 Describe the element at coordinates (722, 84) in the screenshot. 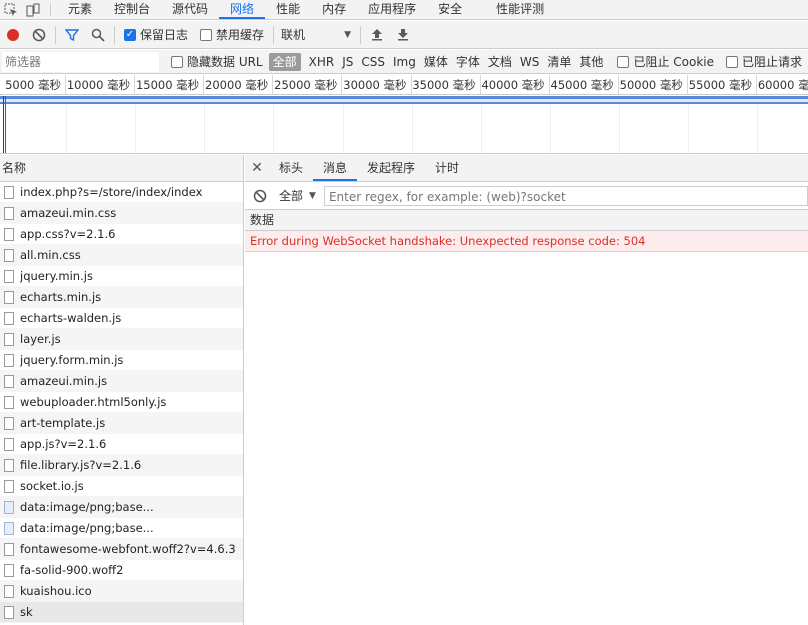

I see `ruler-tick: 55000 毫秒` at that location.